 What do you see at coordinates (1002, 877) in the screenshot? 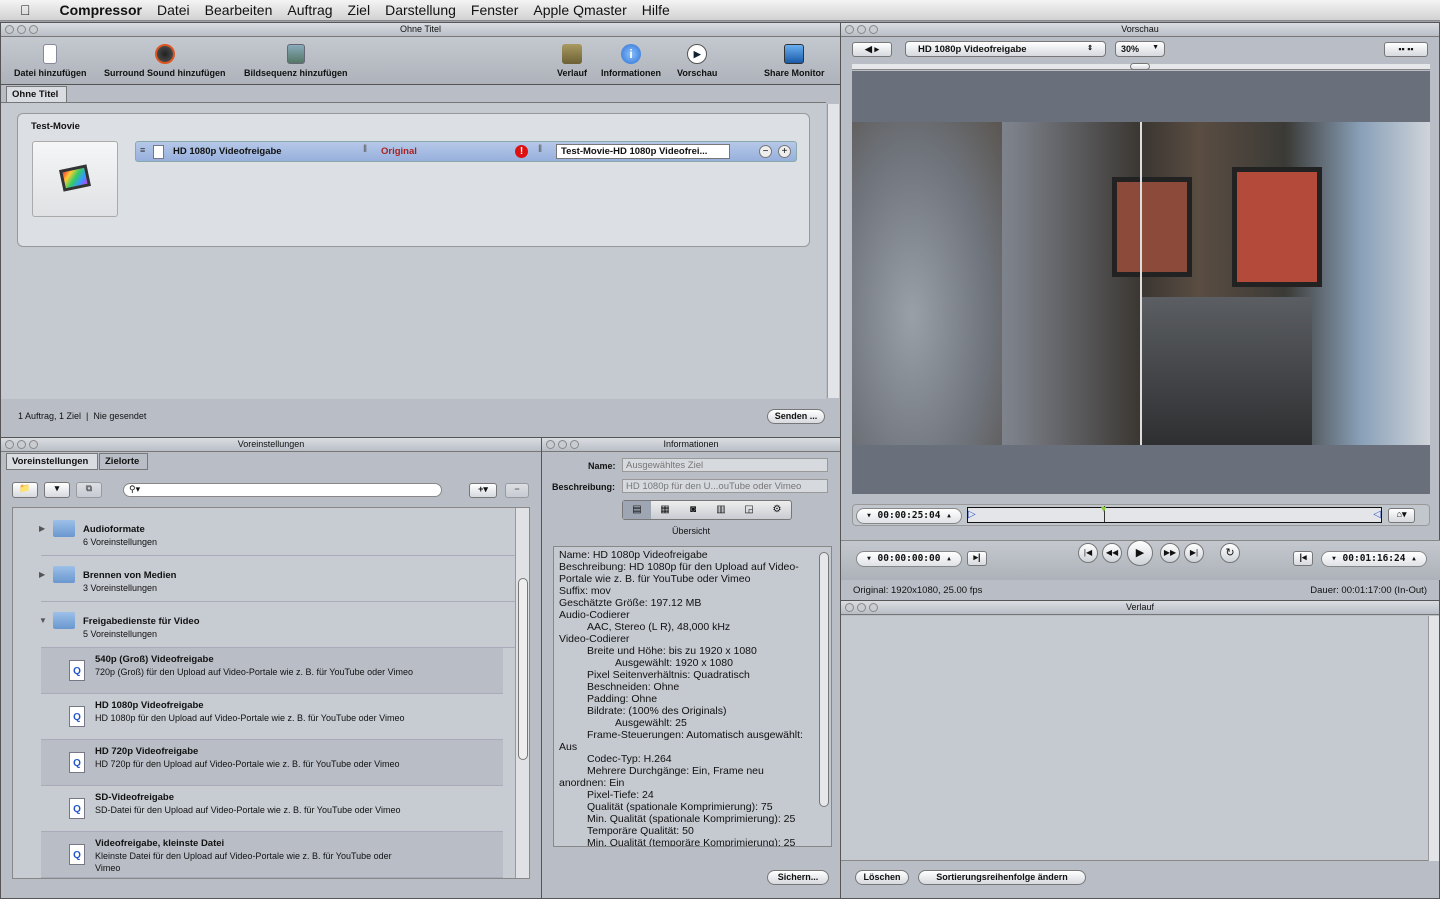
I see `change-sort-order-button: Sortierungsreihenfolge ändern` at bounding box center [1002, 877].